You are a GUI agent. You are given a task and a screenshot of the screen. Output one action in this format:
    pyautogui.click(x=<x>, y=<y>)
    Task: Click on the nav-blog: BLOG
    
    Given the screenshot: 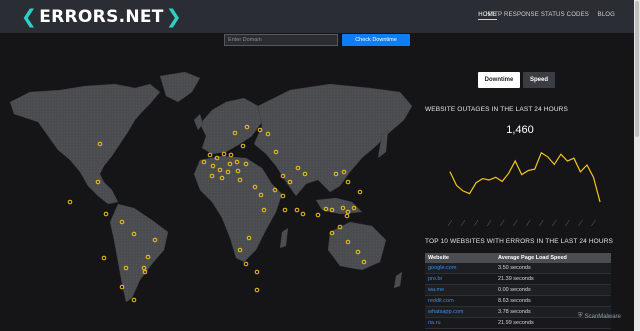 What is the action you would take?
    pyautogui.click(x=606, y=15)
    